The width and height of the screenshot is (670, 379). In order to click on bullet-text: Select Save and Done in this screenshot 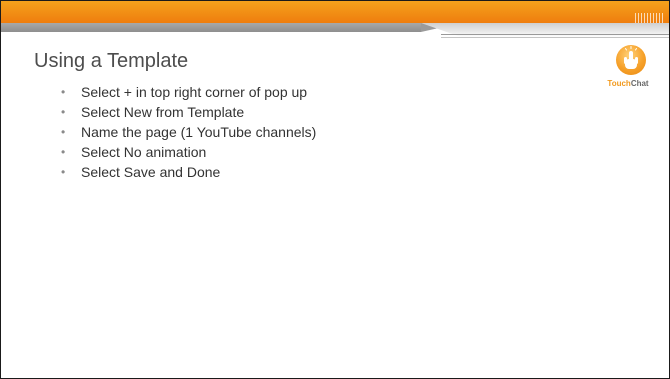, I will do `click(151, 172)`.